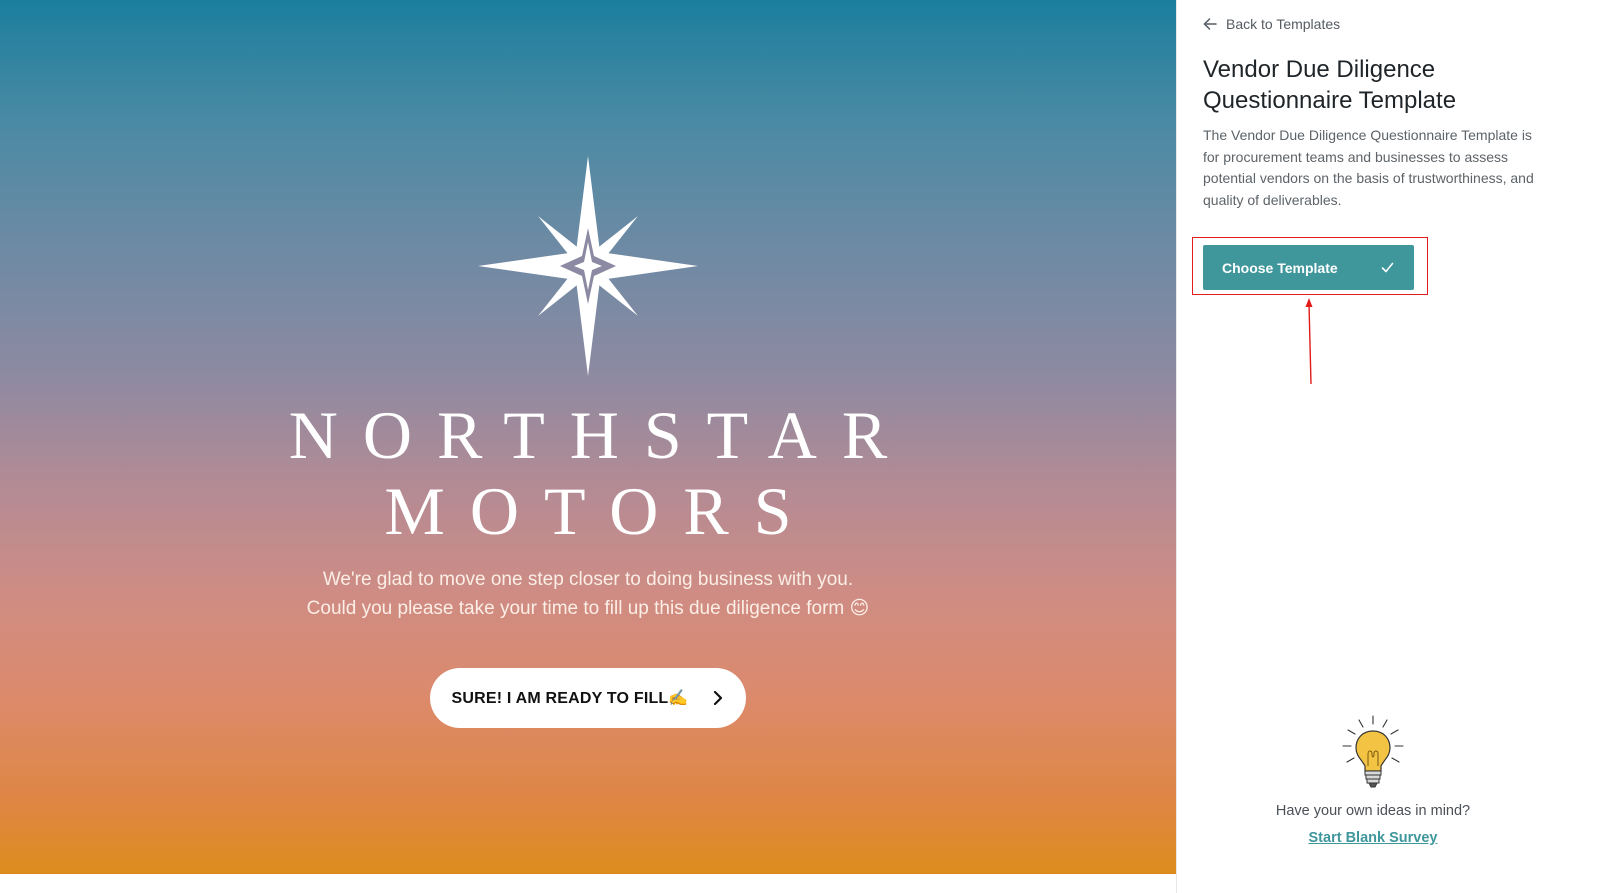 The width and height of the screenshot is (1600, 893). What do you see at coordinates (1373, 751) in the screenshot?
I see `lightbulb-icon` at bounding box center [1373, 751].